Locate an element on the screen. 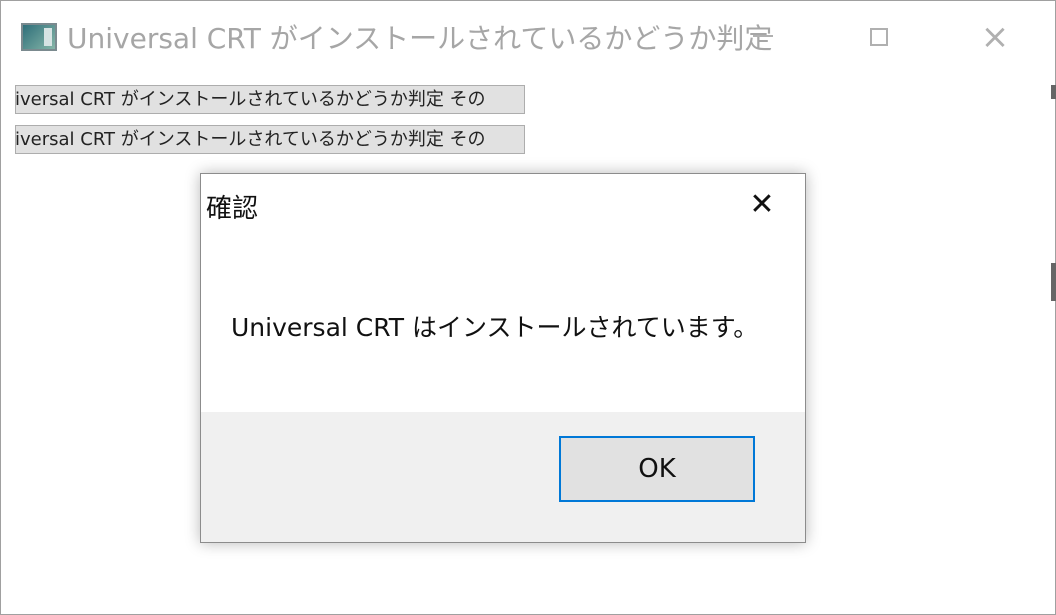  check-button-1: iiversal CRT がインストールされているかどうか判定 その is located at coordinates (270, 99).